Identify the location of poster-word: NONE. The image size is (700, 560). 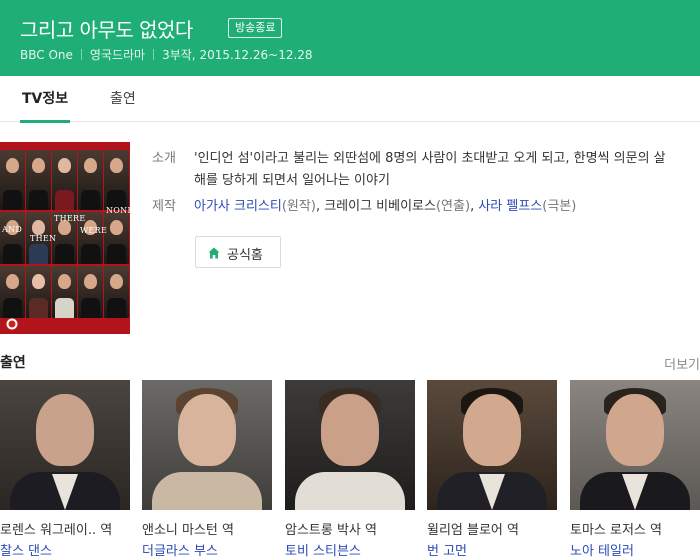
(118, 210).